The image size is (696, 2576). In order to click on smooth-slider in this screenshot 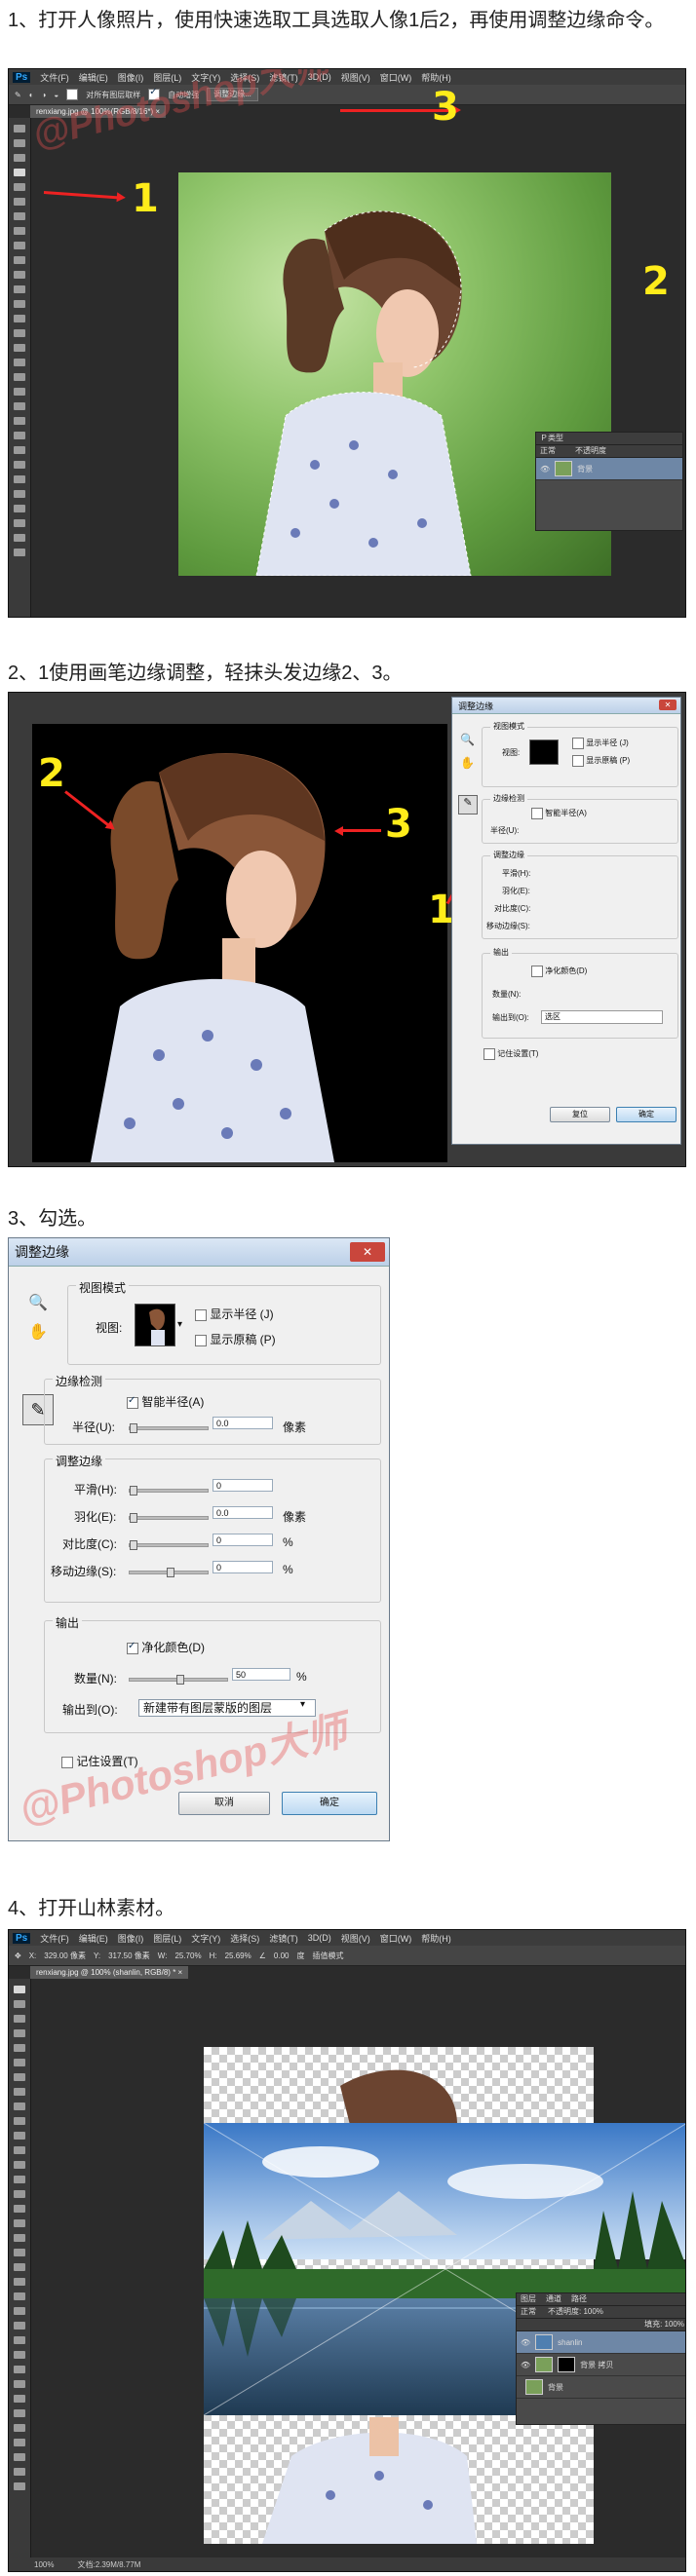, I will do `click(169, 1491)`.